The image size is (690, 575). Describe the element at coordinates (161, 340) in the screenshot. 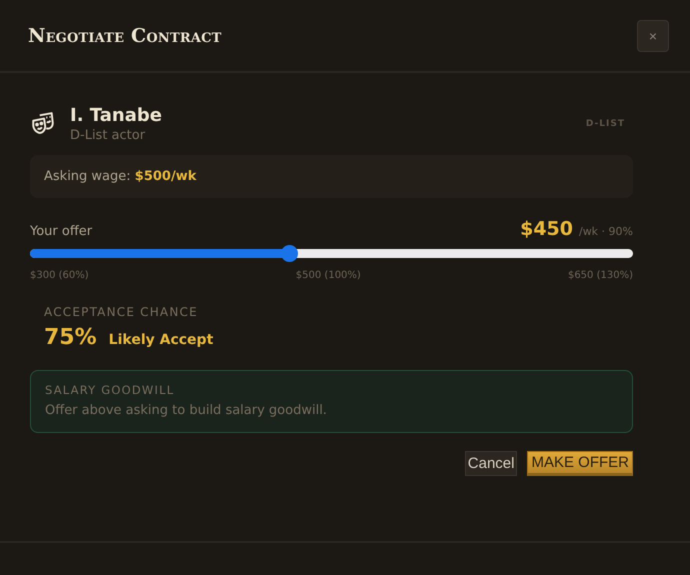

I see `acceptance-verdict: Likely Accept` at that location.